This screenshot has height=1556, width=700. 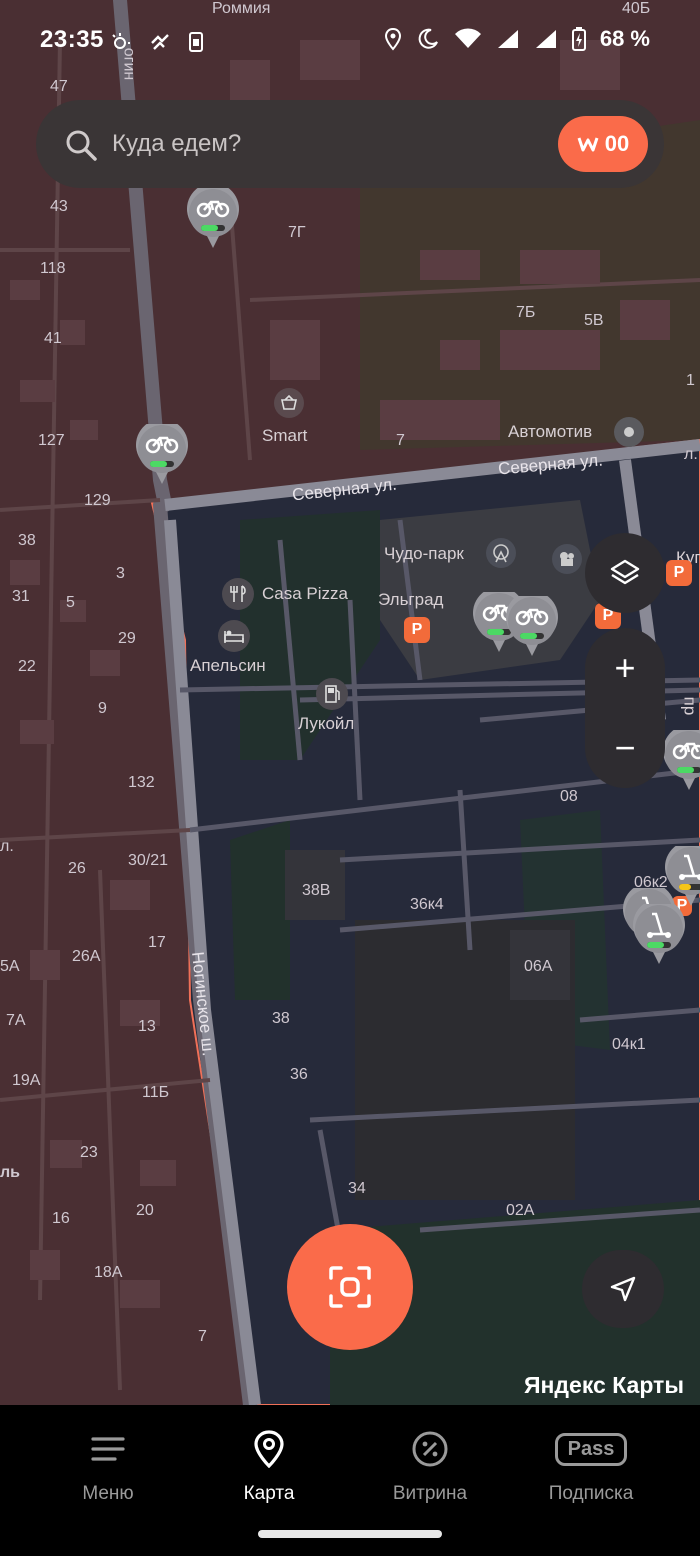 I want to click on house-number: 04к1, so click(x=629, y=1044).